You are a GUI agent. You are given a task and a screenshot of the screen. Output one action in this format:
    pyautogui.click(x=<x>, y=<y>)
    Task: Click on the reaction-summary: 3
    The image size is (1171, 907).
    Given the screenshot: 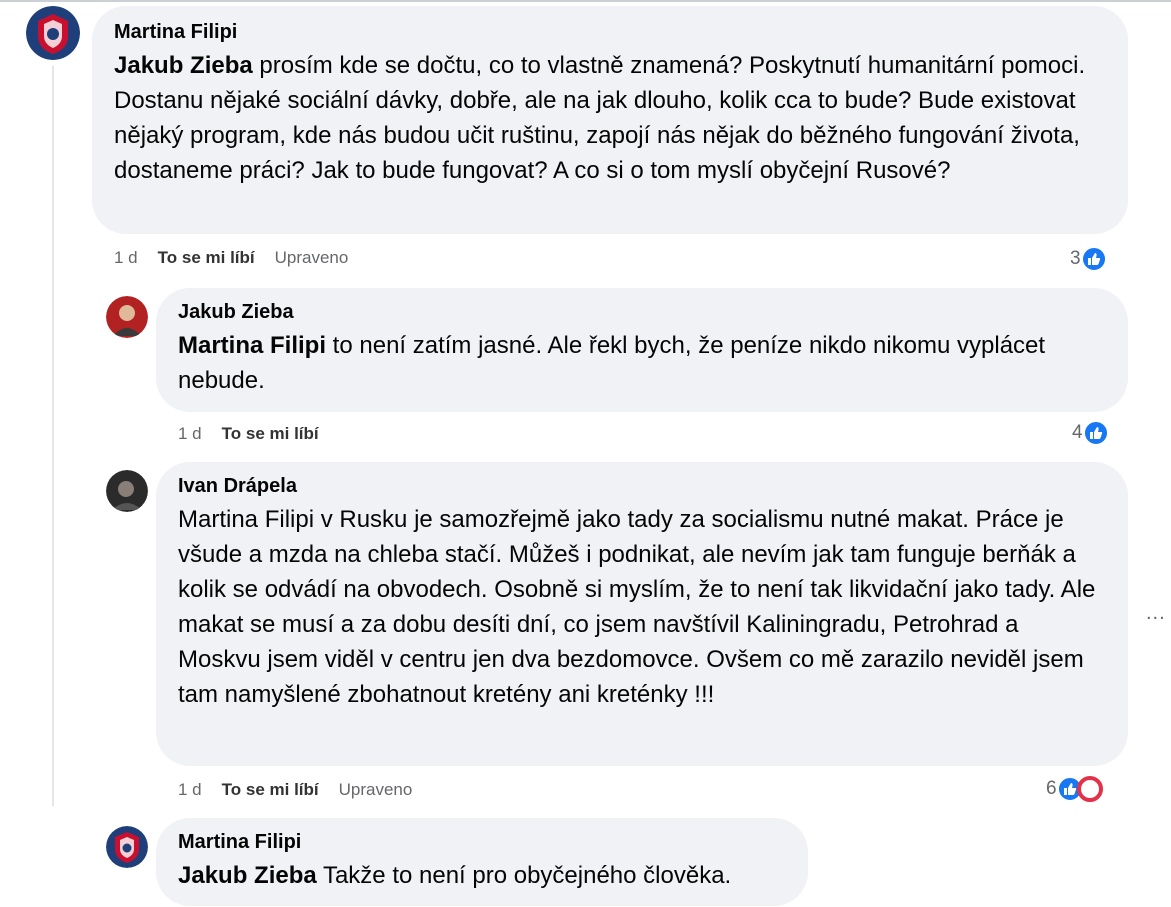 What is the action you would take?
    pyautogui.click(x=1088, y=259)
    